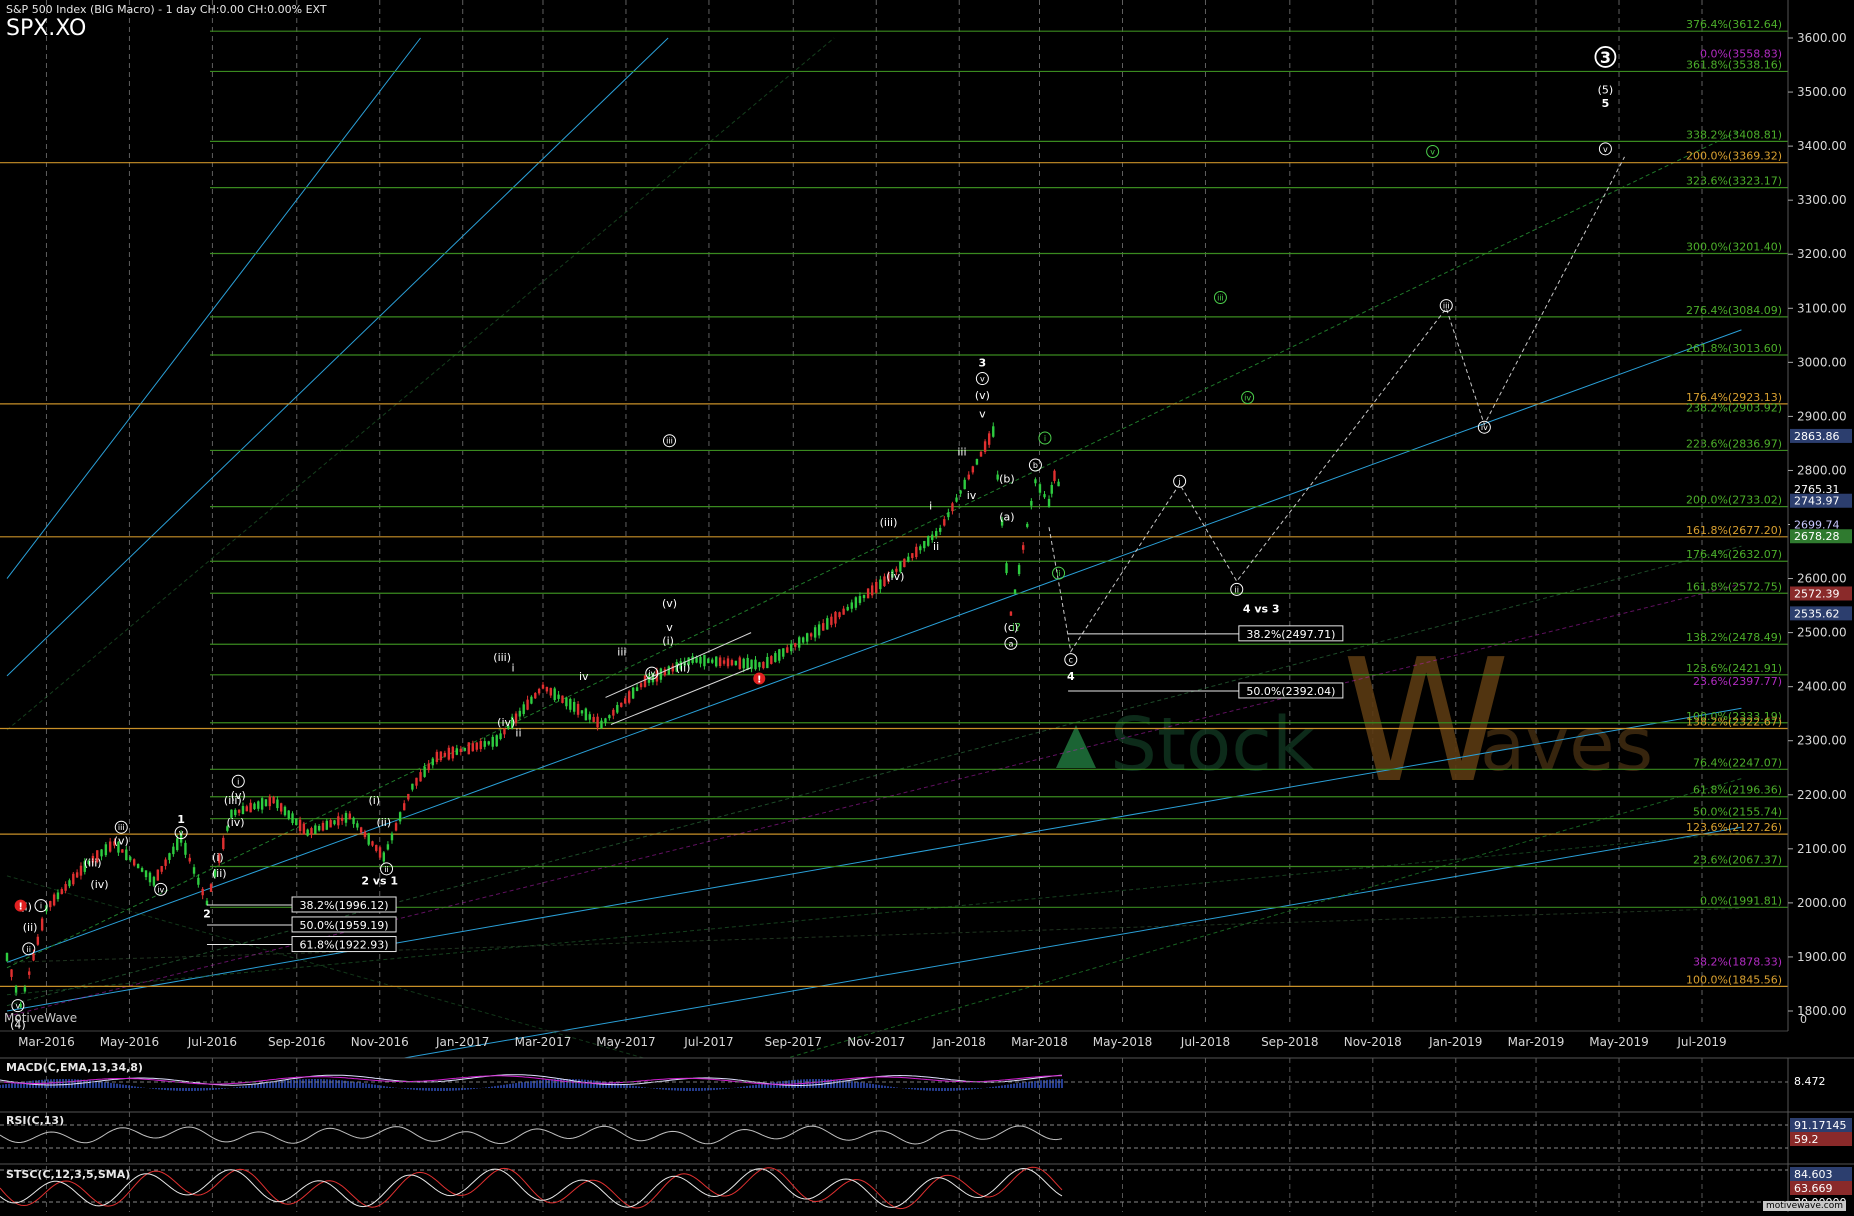 The width and height of the screenshot is (1854, 1216). I want to click on rsi-title: RSI(C,13), so click(35, 1120).